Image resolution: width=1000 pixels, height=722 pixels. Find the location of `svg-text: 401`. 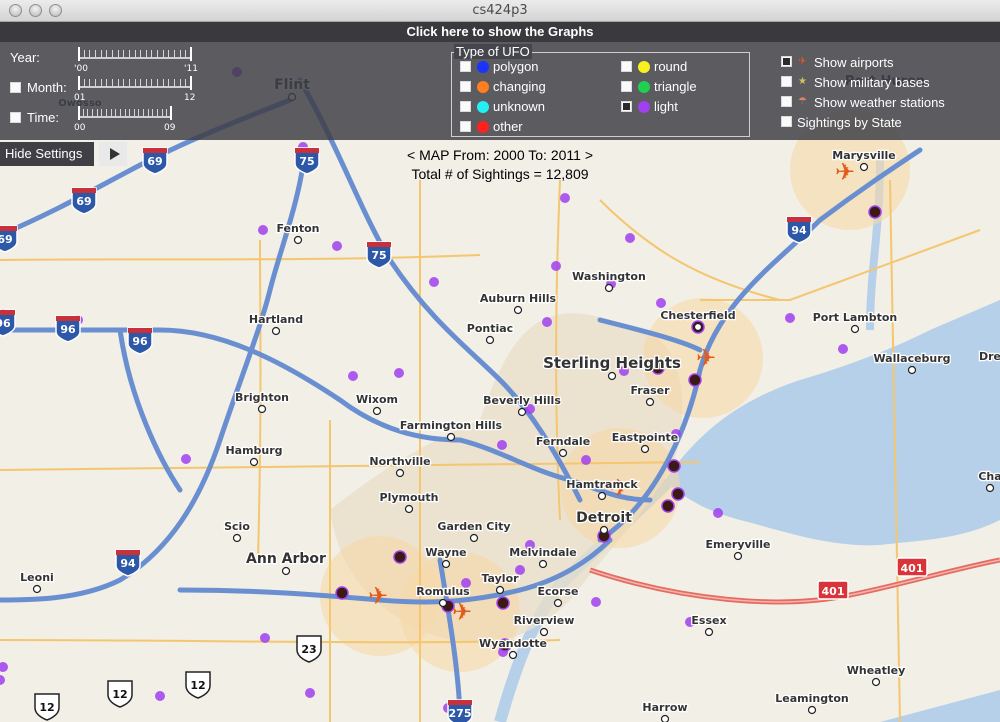

svg-text: 401 is located at coordinates (912, 568).